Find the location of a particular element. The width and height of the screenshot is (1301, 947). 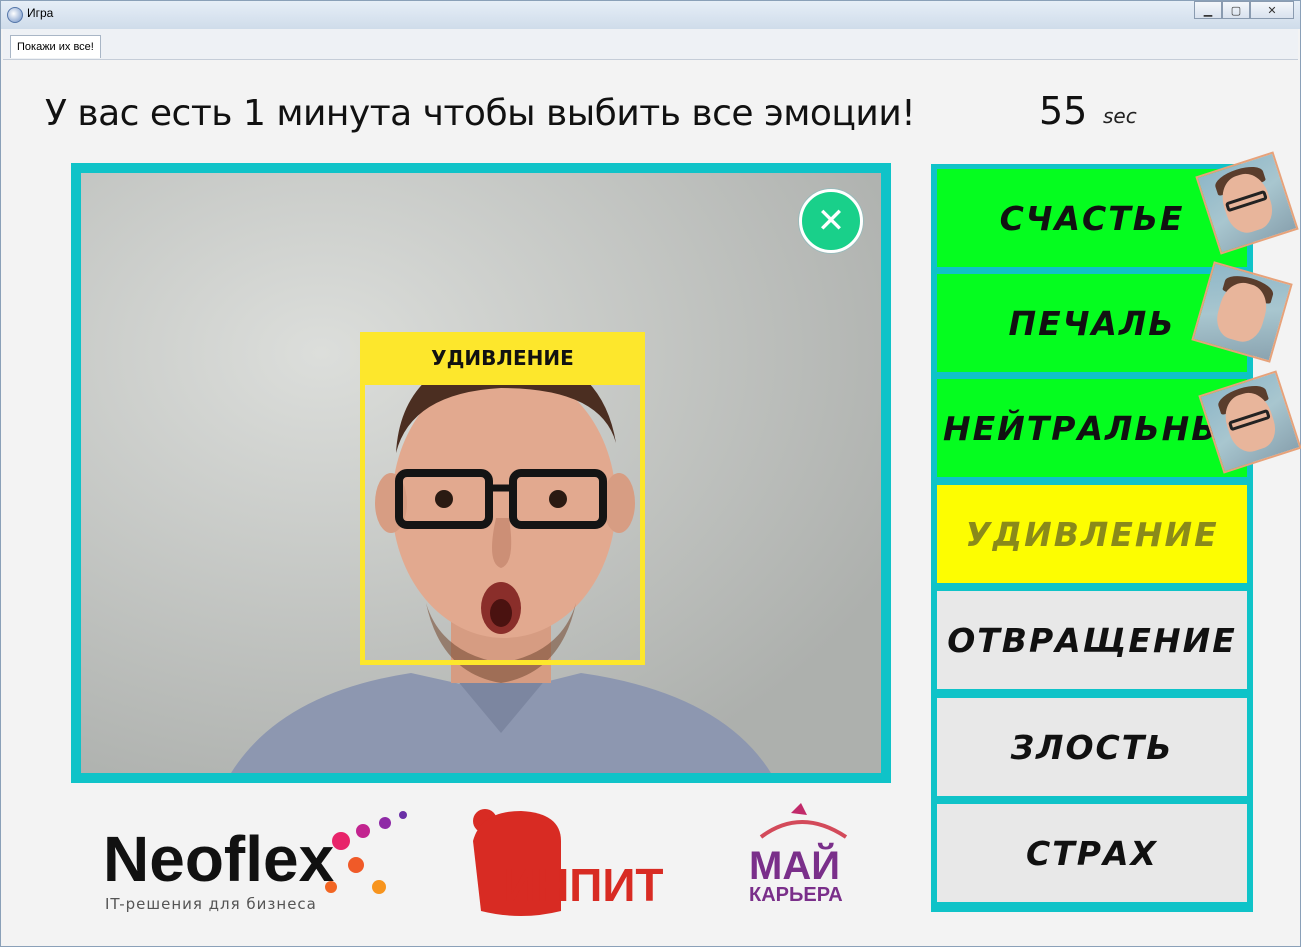

app-icon is located at coordinates (15, 15).